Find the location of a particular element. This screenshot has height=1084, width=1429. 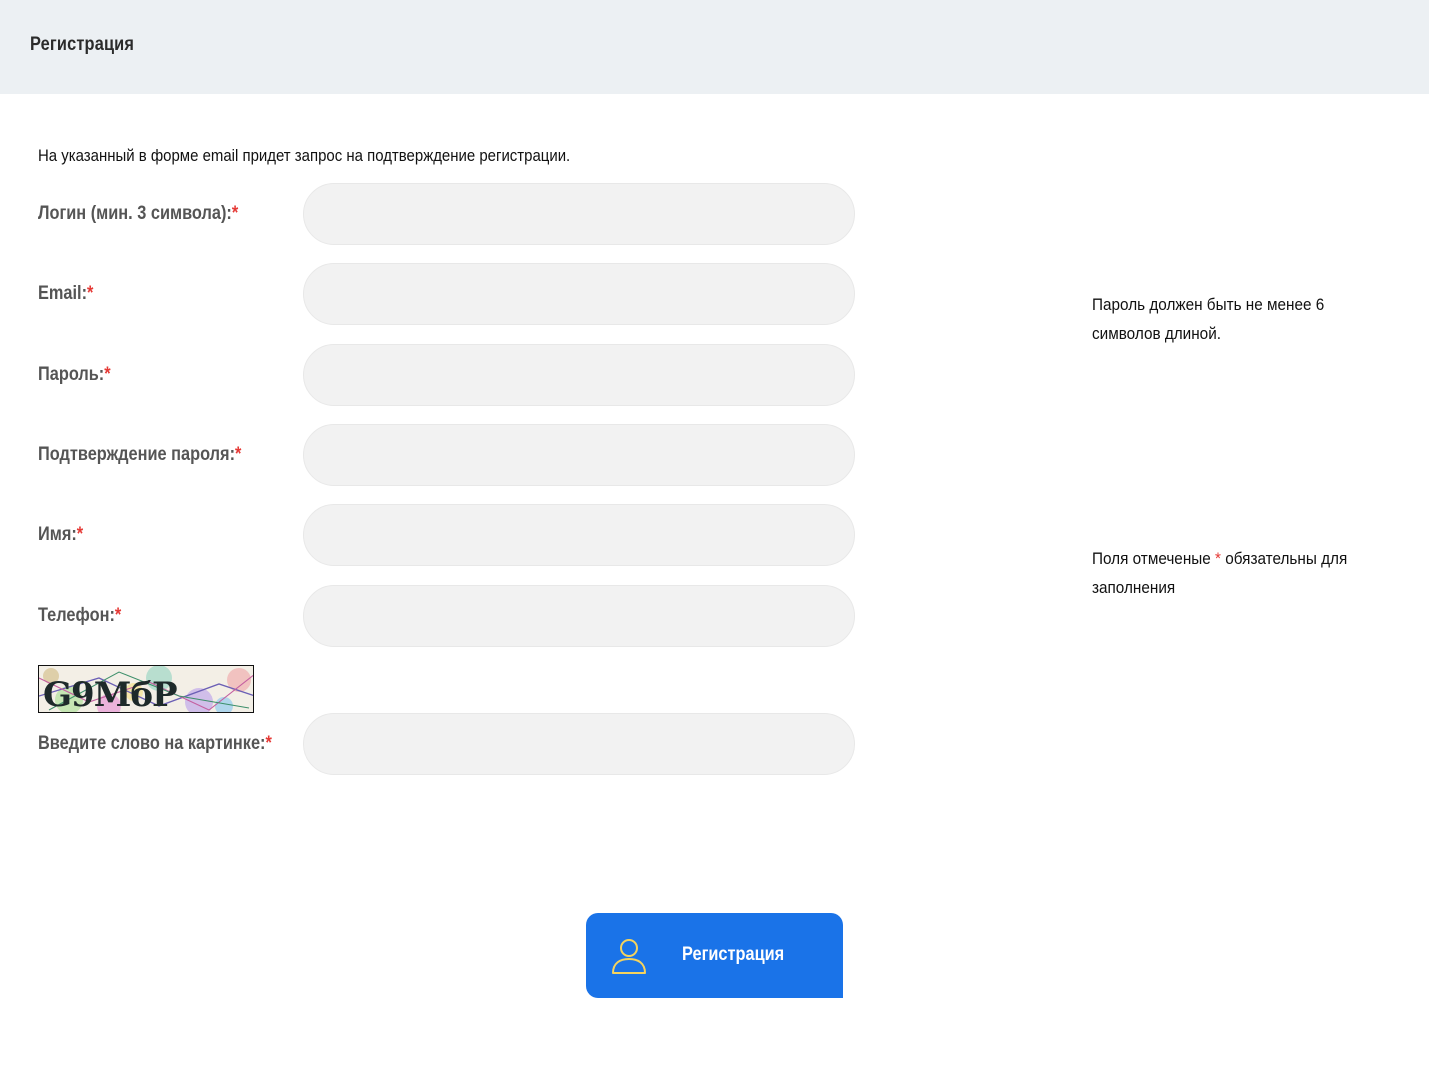

password-confirm-label: Подтверждение пароля:* is located at coordinates (140, 454).